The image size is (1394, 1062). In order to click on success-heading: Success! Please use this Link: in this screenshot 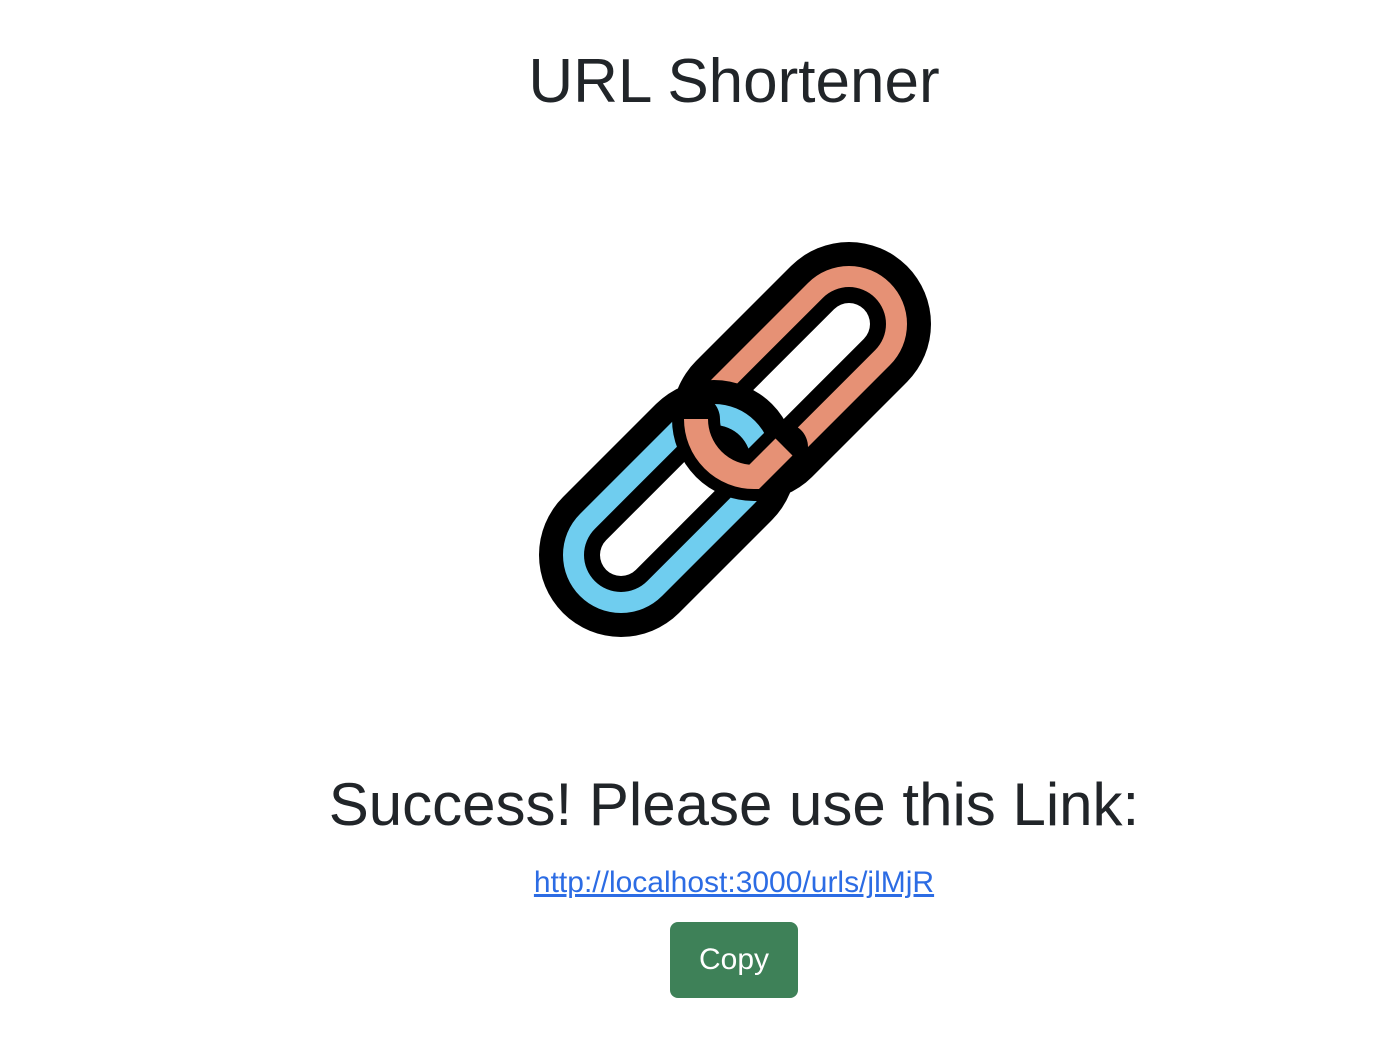, I will do `click(734, 804)`.